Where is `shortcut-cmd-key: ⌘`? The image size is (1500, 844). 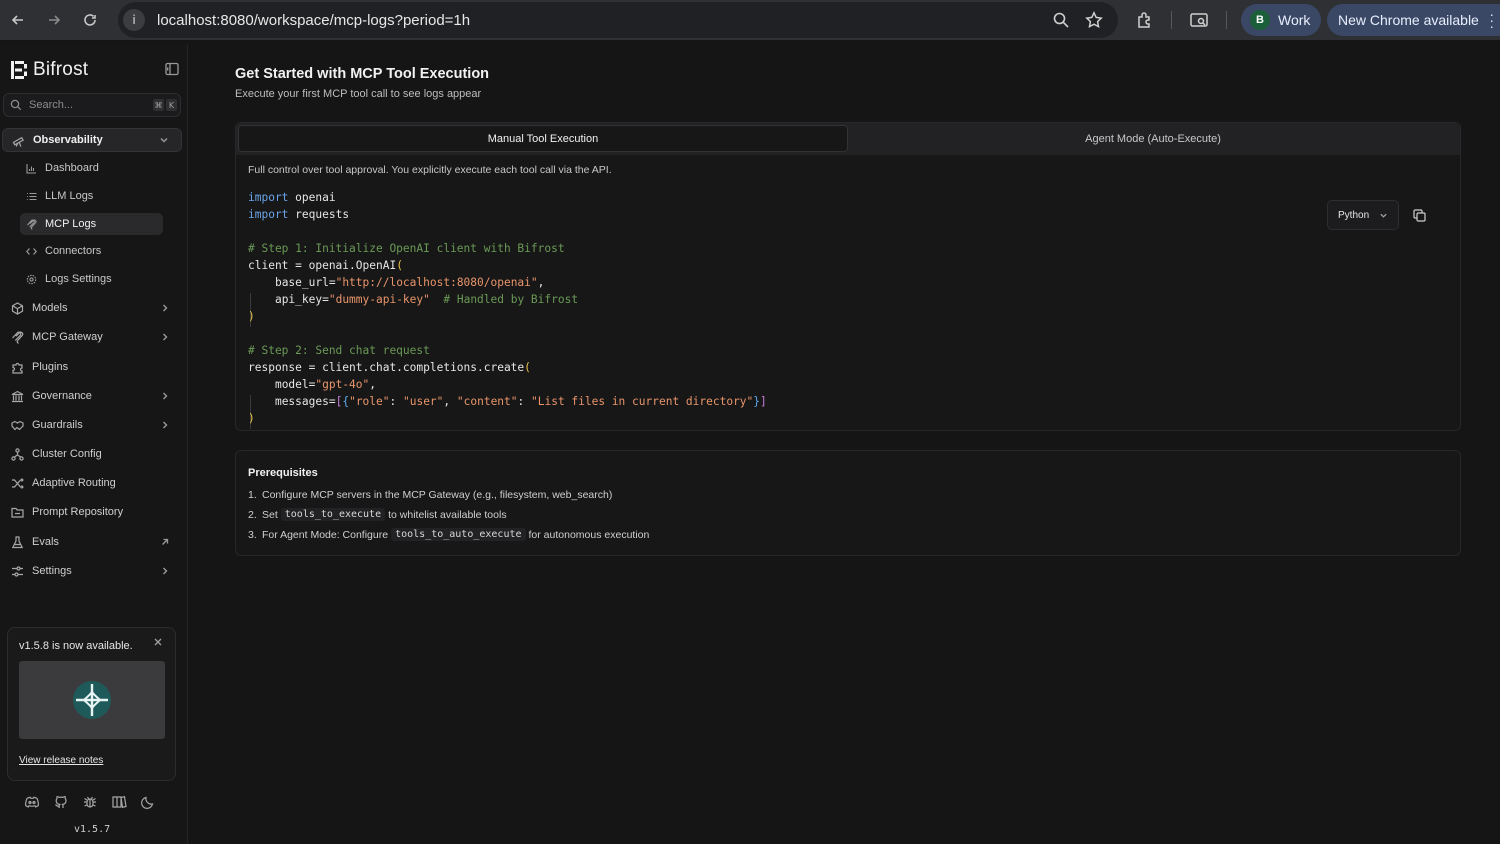
shortcut-cmd-key: ⌘ is located at coordinates (158, 105).